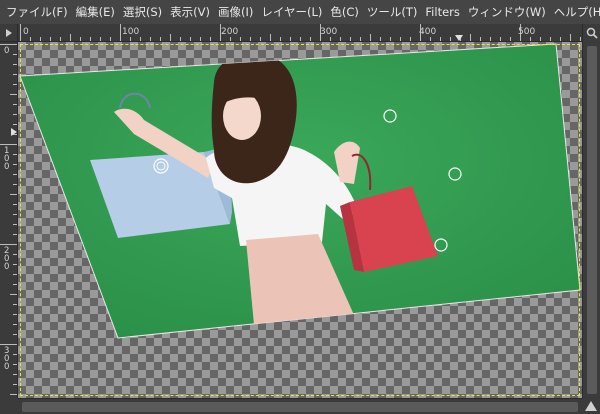 The image size is (600, 414). I want to click on horizontal-ruler: 0 100 200 300 400 500, so click(300, 33).